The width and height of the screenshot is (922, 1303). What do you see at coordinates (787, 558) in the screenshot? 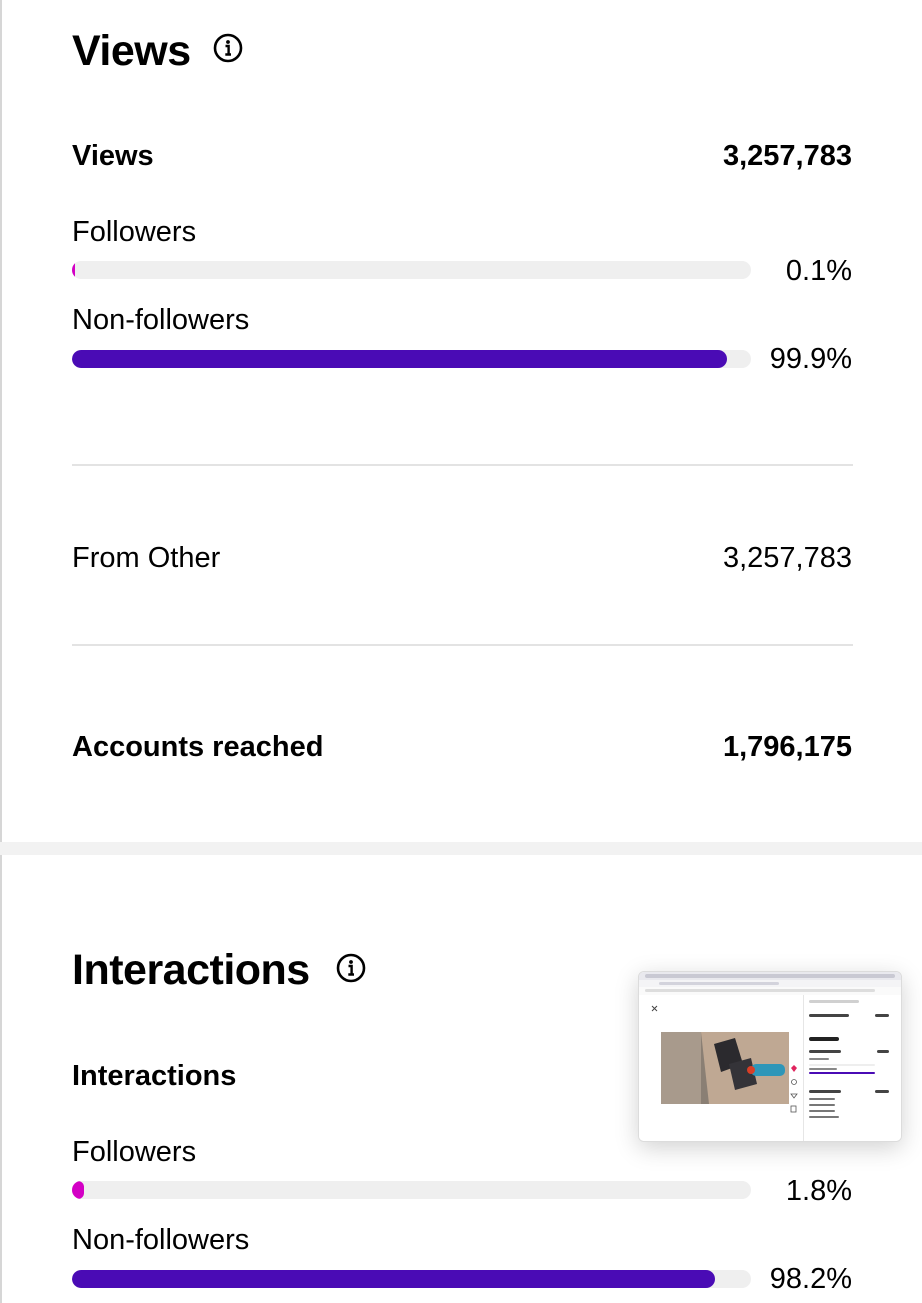
I see `views-source-value: 3,257,783` at bounding box center [787, 558].